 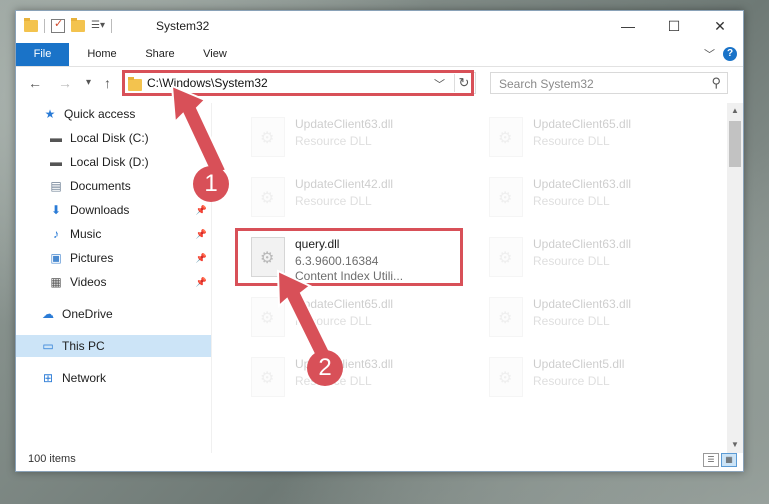 What do you see at coordinates (113, 234) in the screenshot?
I see `sidebar-item-music: ♪ Music 📌` at bounding box center [113, 234].